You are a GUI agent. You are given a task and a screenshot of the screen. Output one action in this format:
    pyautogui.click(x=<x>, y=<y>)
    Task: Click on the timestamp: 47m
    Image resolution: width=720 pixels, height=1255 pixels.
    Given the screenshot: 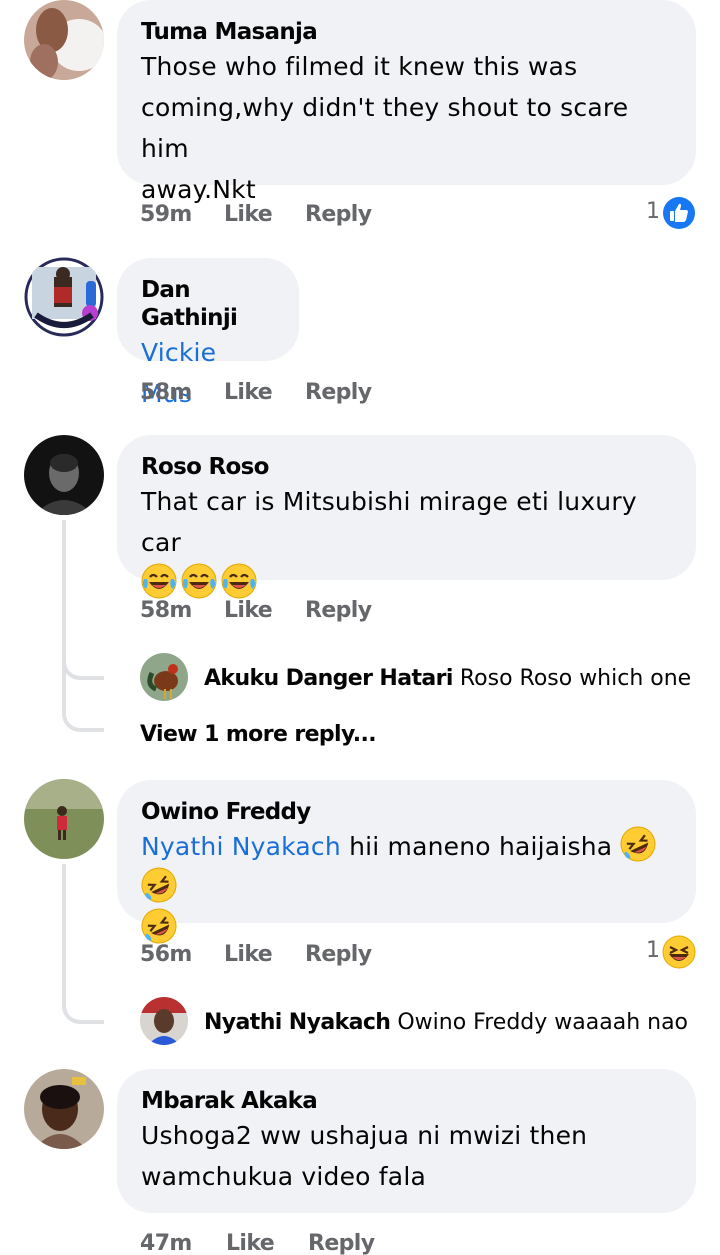 What is the action you would take?
    pyautogui.click(x=166, y=1243)
    